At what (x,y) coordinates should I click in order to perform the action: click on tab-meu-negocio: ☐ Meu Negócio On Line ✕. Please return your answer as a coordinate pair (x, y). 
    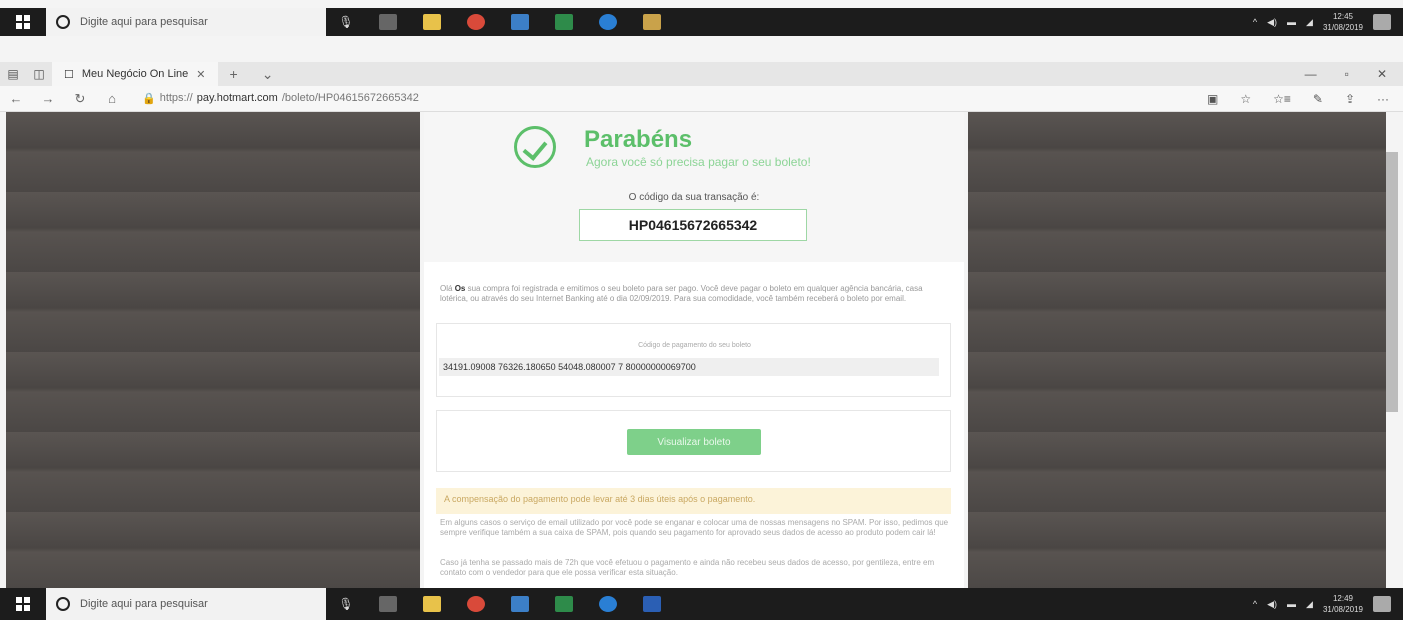
    Looking at the image, I should click on (135, 74).